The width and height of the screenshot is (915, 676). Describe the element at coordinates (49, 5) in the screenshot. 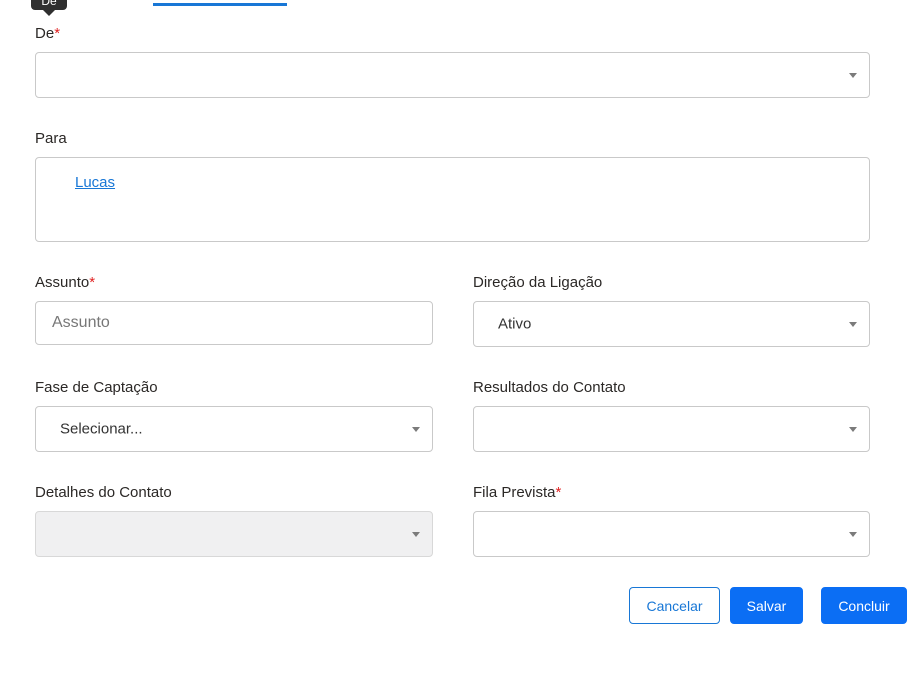

I see `tooltip: De` at that location.